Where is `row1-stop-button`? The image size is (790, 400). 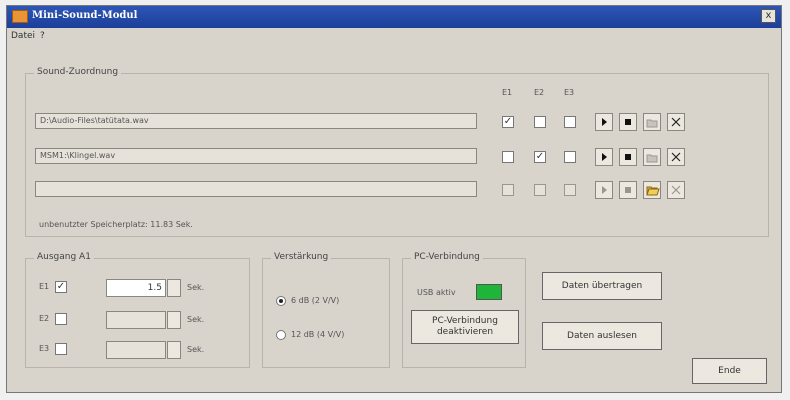
row1-stop-button is located at coordinates (628, 122).